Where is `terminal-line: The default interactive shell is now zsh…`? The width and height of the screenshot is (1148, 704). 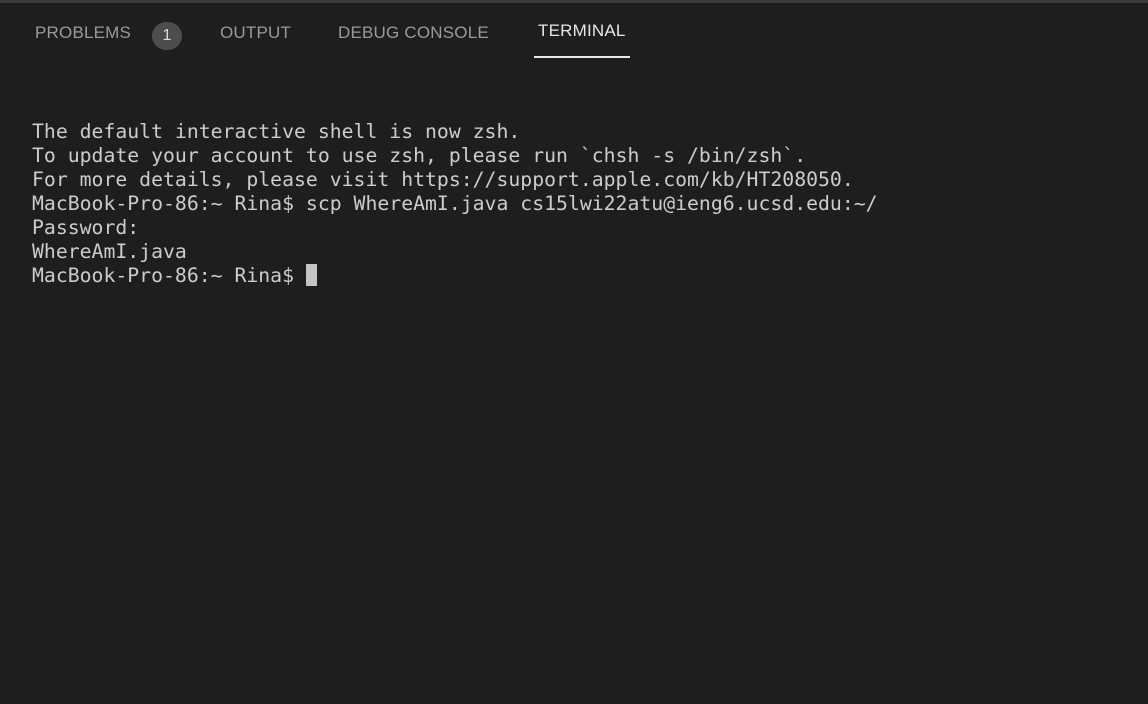 terminal-line: The default interactive shell is now zsh… is located at coordinates (276, 131).